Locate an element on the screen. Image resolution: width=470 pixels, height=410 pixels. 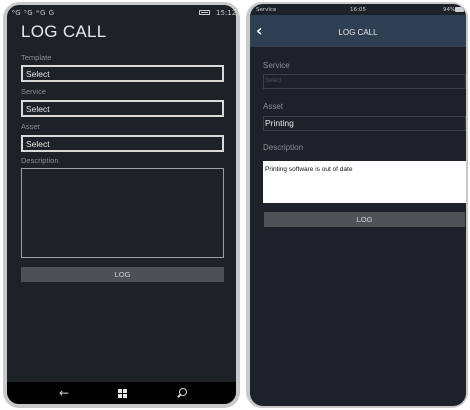
navigation-bar: ‹ LOG CALL is located at coordinates (358, 31).